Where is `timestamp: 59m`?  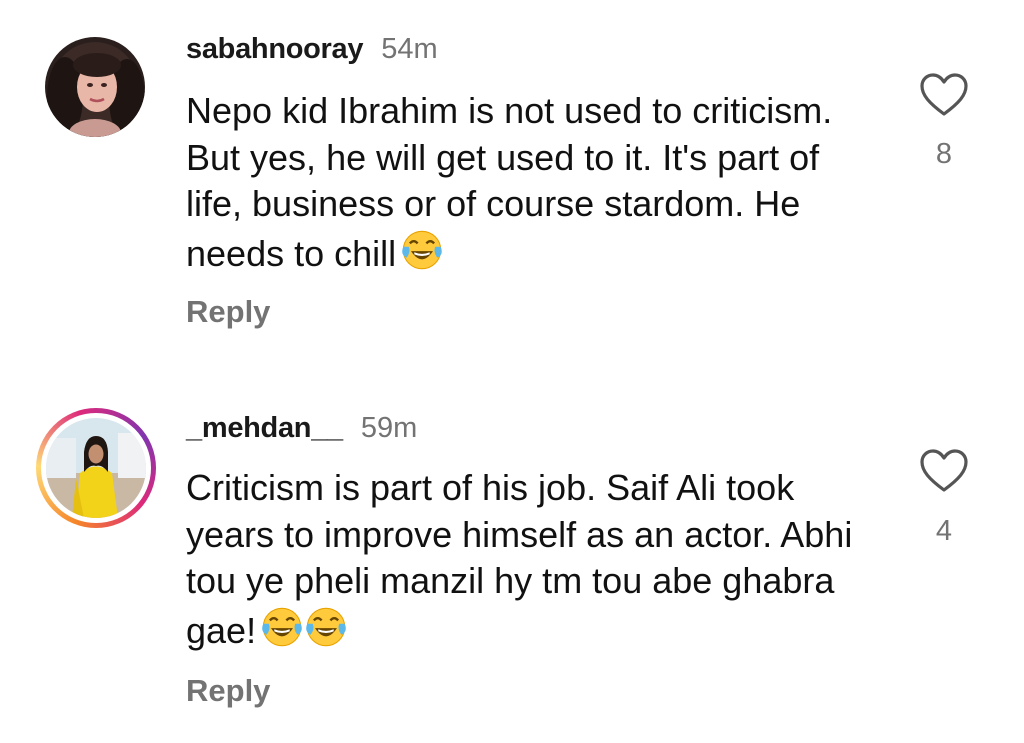
timestamp: 59m is located at coordinates (389, 428).